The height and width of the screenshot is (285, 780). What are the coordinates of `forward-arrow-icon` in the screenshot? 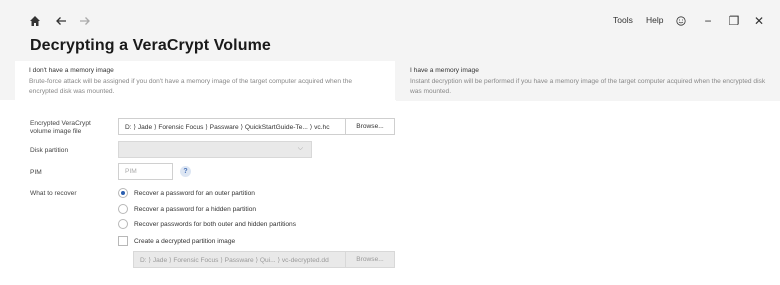 It's located at (85, 21).